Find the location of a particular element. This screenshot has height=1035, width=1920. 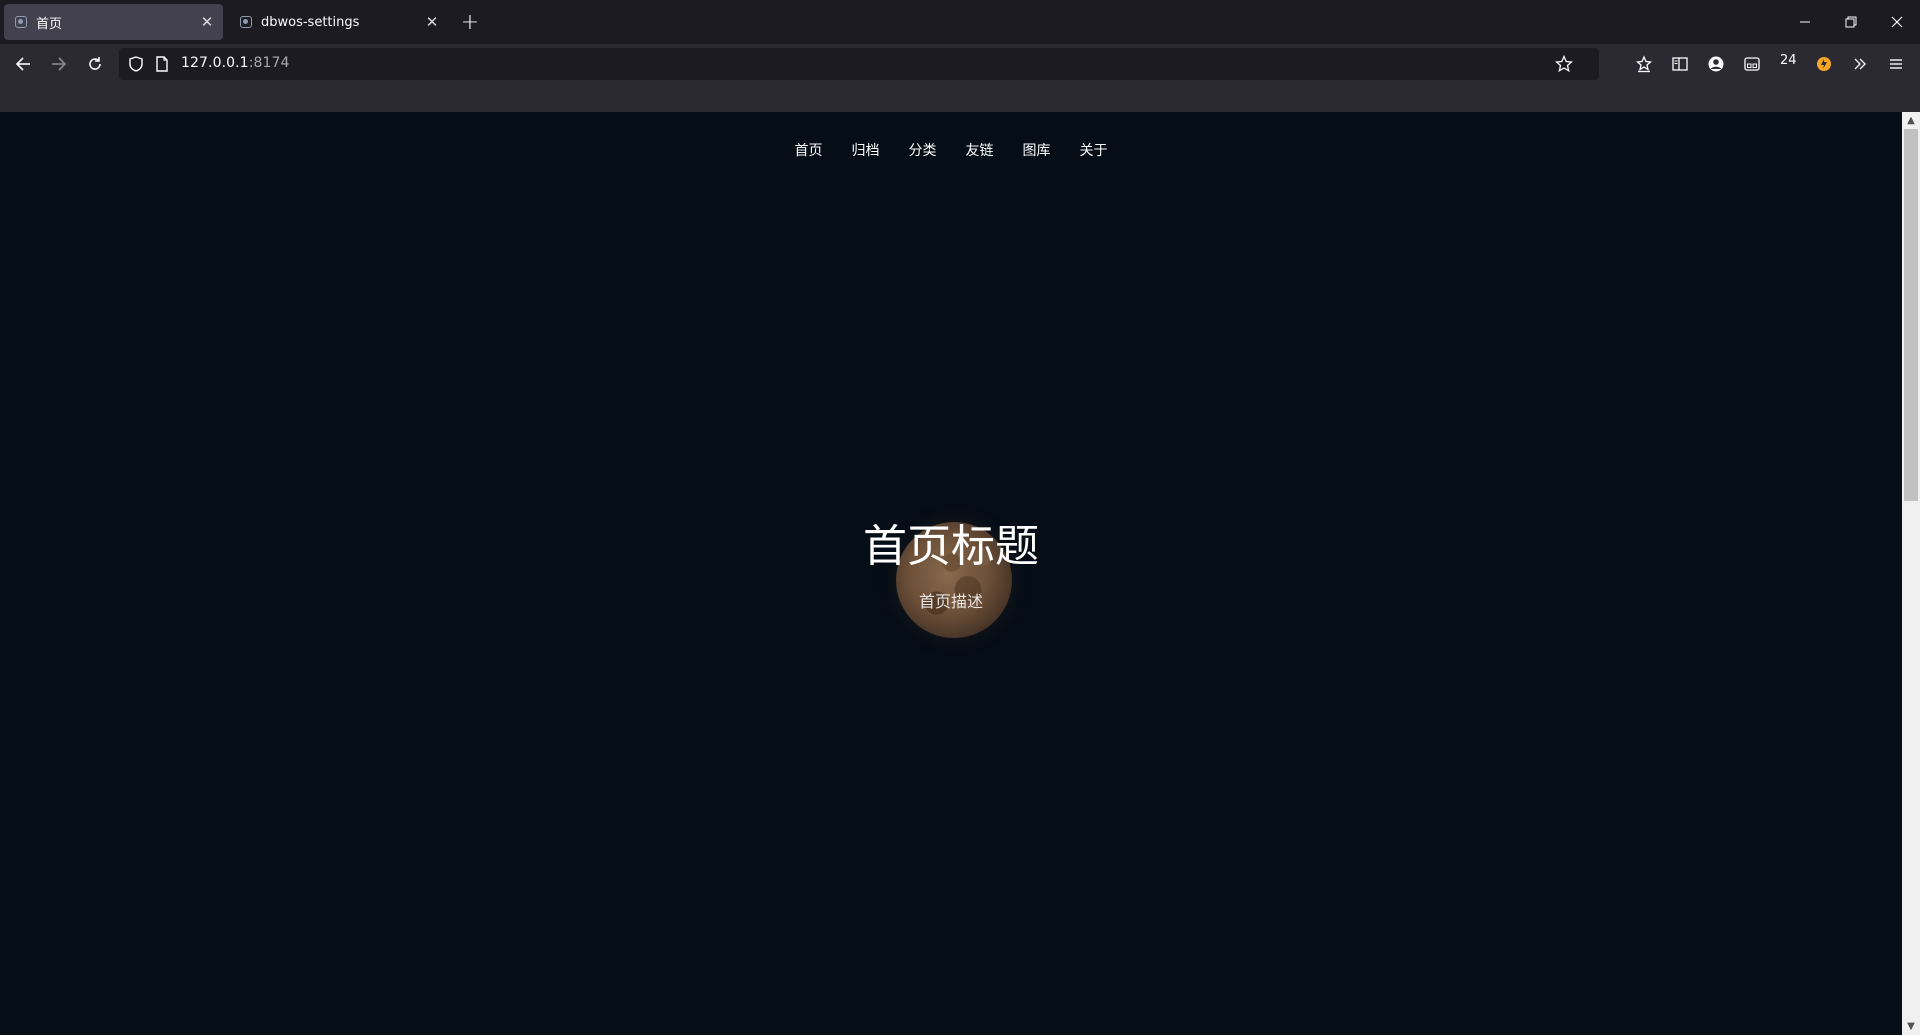

url-text: 127.0.0.1:8174 is located at coordinates (235, 63).